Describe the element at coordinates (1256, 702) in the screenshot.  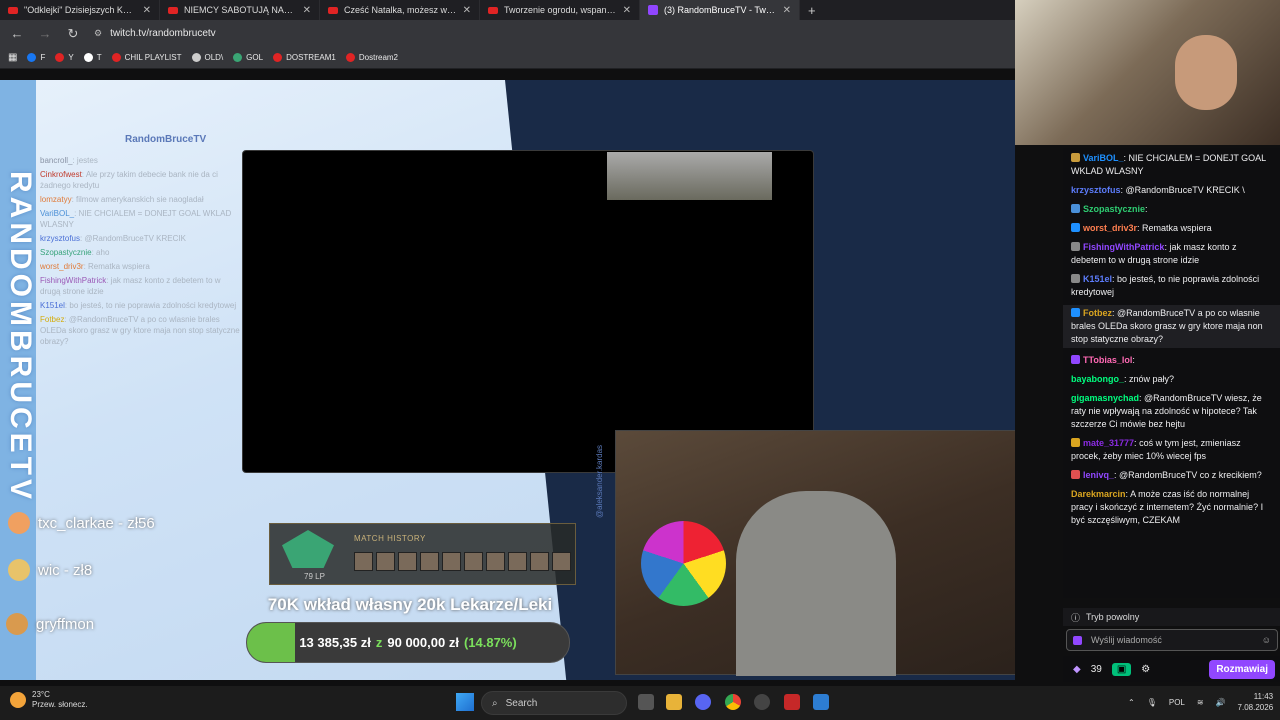
I see `clock: 11:43 7.08.2026` at that location.